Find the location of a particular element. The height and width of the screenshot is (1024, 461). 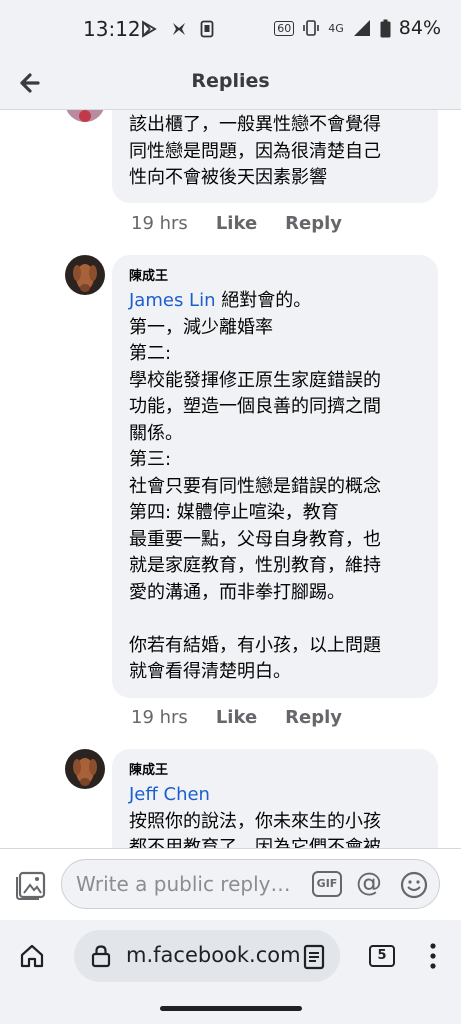

home-icon is located at coordinates (32, 956).